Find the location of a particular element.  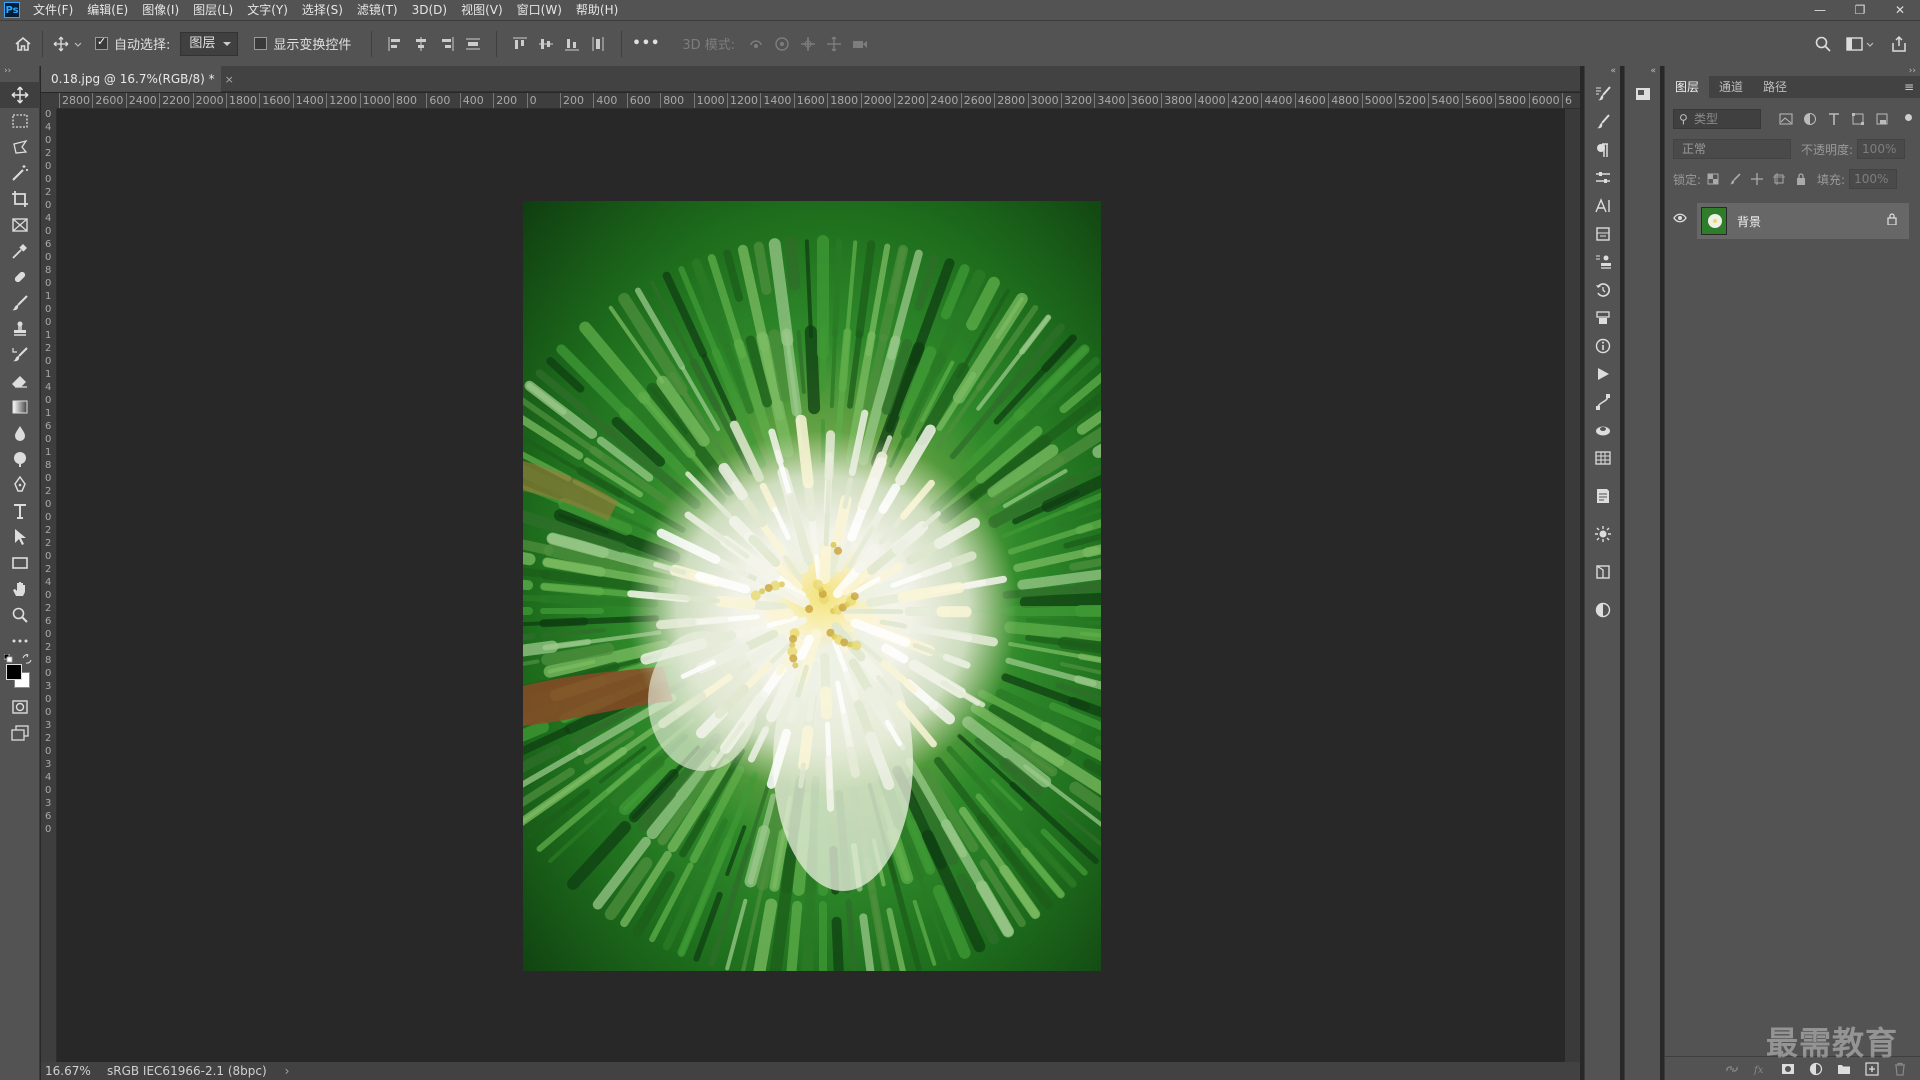

menu-filter: 滤镜(T) is located at coordinates (377, 10).